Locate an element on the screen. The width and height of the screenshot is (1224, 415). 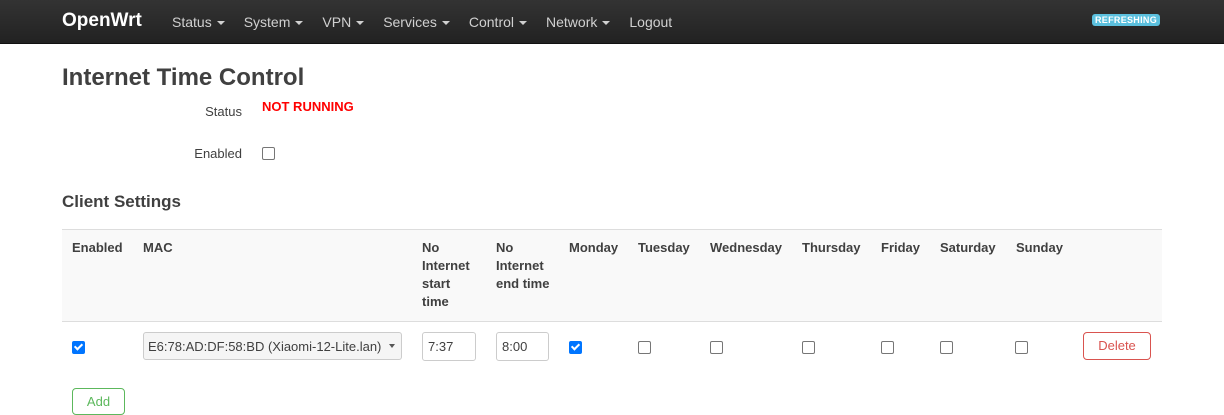
col-sunday: Sunday is located at coordinates (1039, 247).